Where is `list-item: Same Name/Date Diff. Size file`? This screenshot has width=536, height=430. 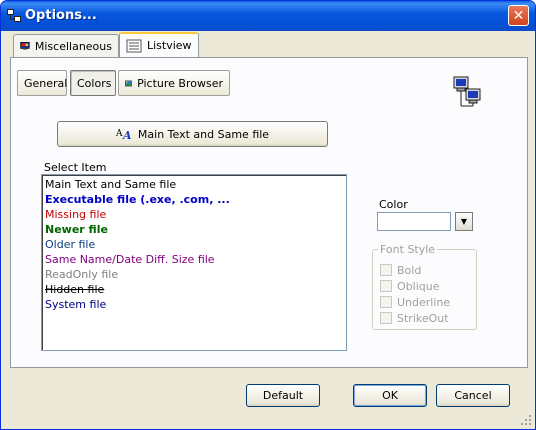
list-item: Same Name/Date Diff. Size file is located at coordinates (194, 259).